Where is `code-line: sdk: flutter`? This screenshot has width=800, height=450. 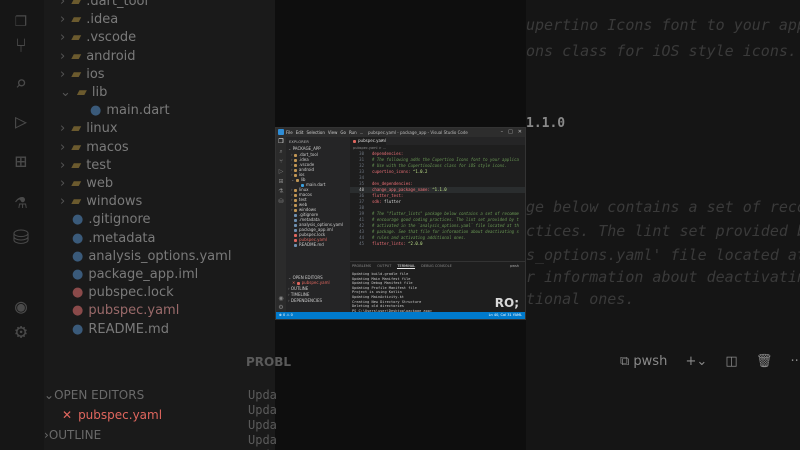 code-line: sdk: flutter is located at coordinates (386, 201).